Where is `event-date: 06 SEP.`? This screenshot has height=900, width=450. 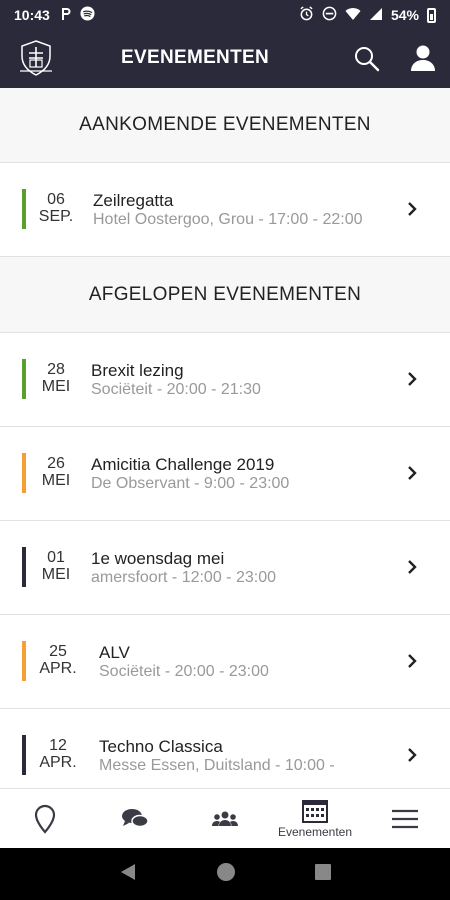 event-date: 06 SEP. is located at coordinates (56, 208).